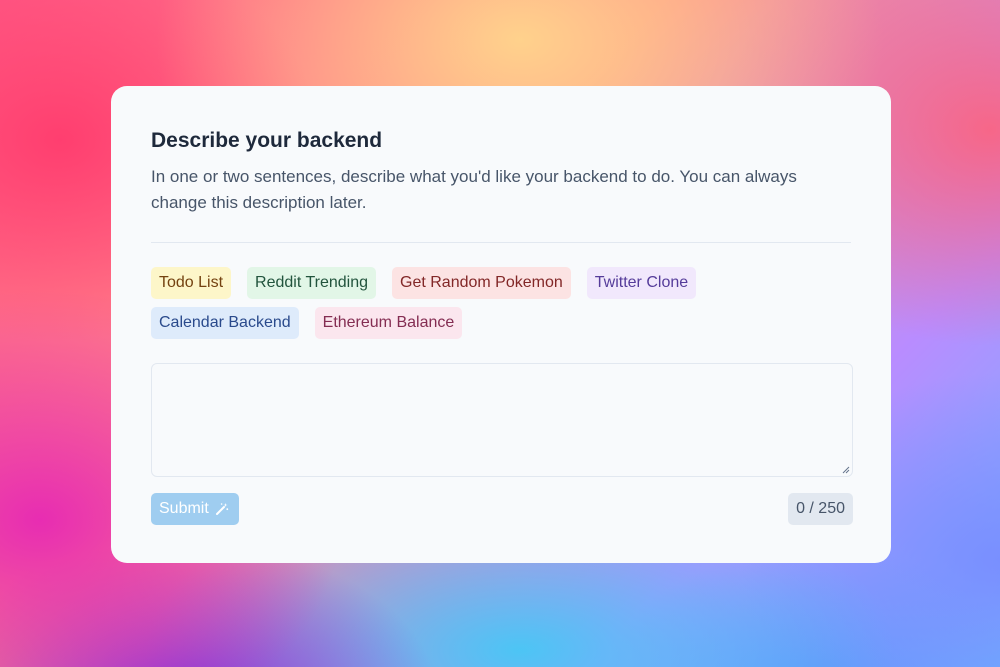 This screenshot has height=667, width=1000. Describe the element at coordinates (267, 140) in the screenshot. I see `card-title: Describe your backend` at that location.